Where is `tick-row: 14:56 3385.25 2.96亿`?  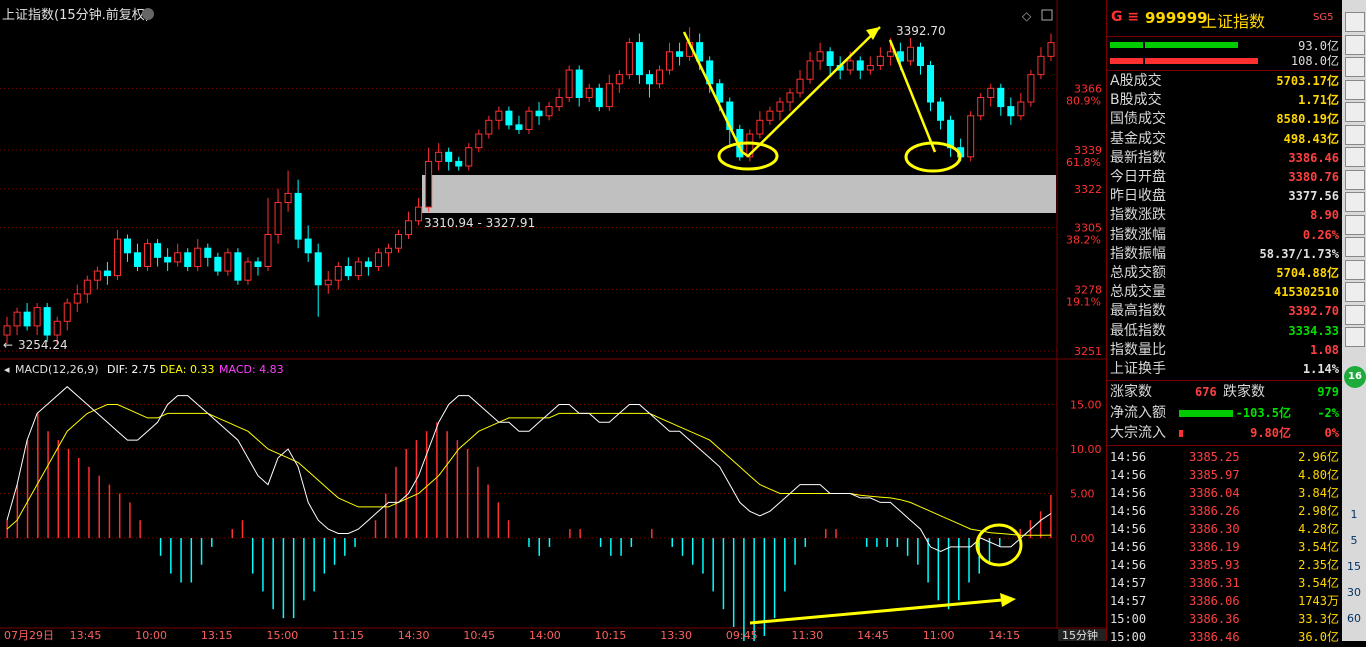
tick-row: 14:56 3385.25 2.96亿 is located at coordinates (1225, 457).